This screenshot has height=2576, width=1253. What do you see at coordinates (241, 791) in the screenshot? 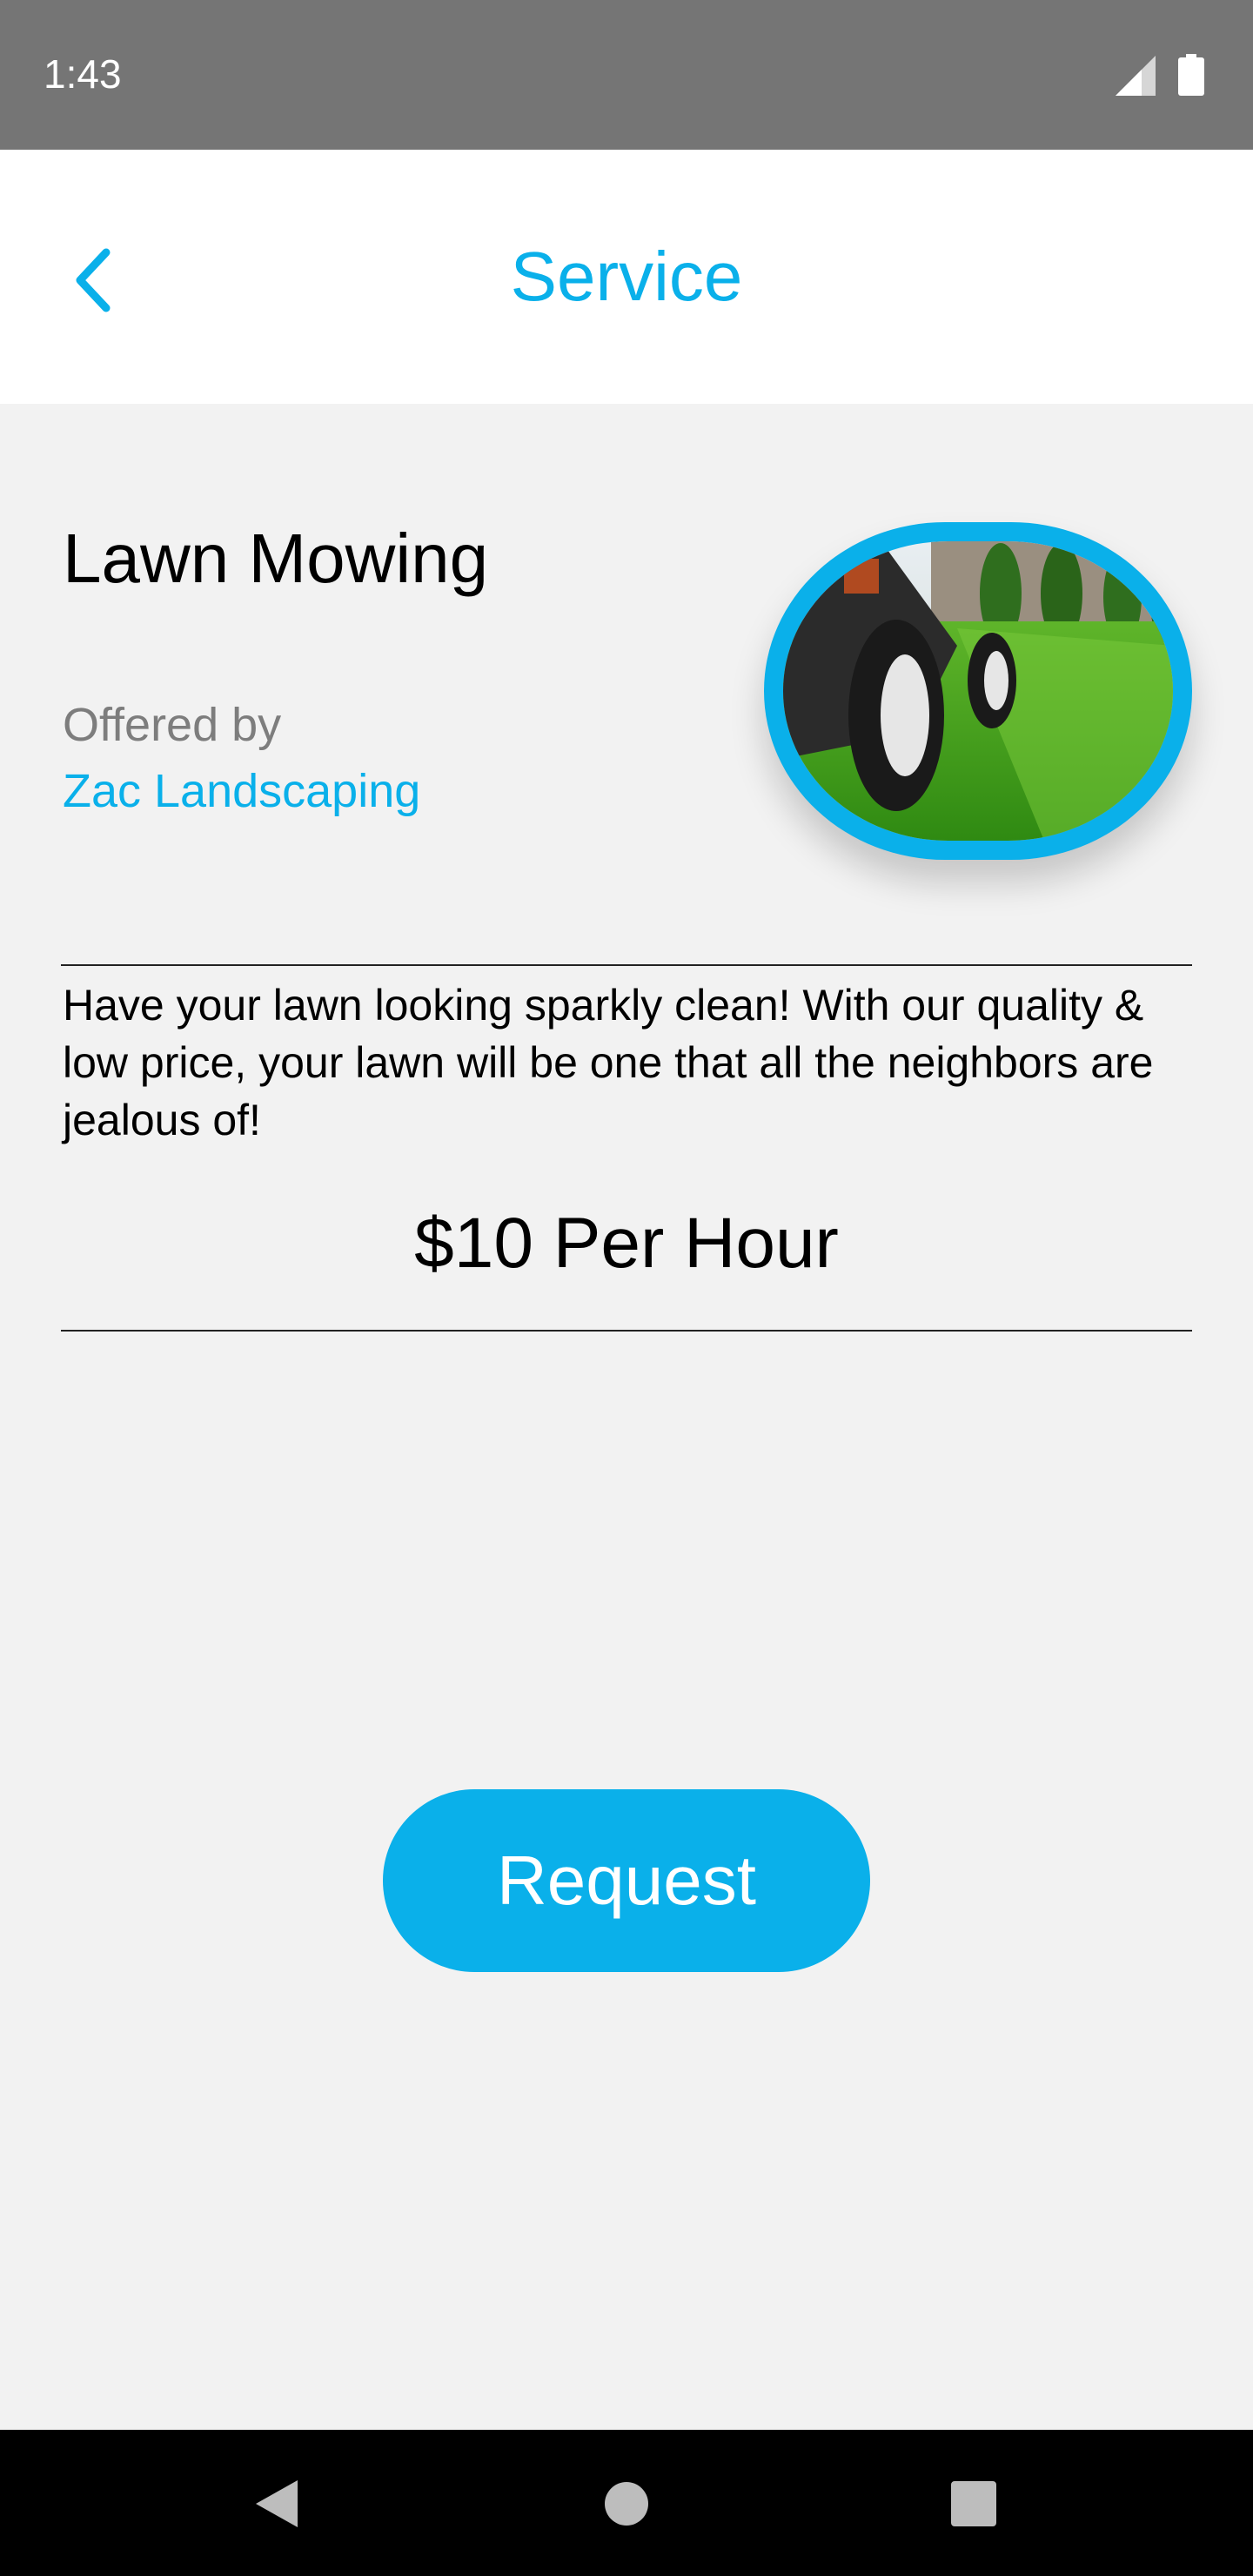
I see `provider-link: Zac Landscaping` at bounding box center [241, 791].